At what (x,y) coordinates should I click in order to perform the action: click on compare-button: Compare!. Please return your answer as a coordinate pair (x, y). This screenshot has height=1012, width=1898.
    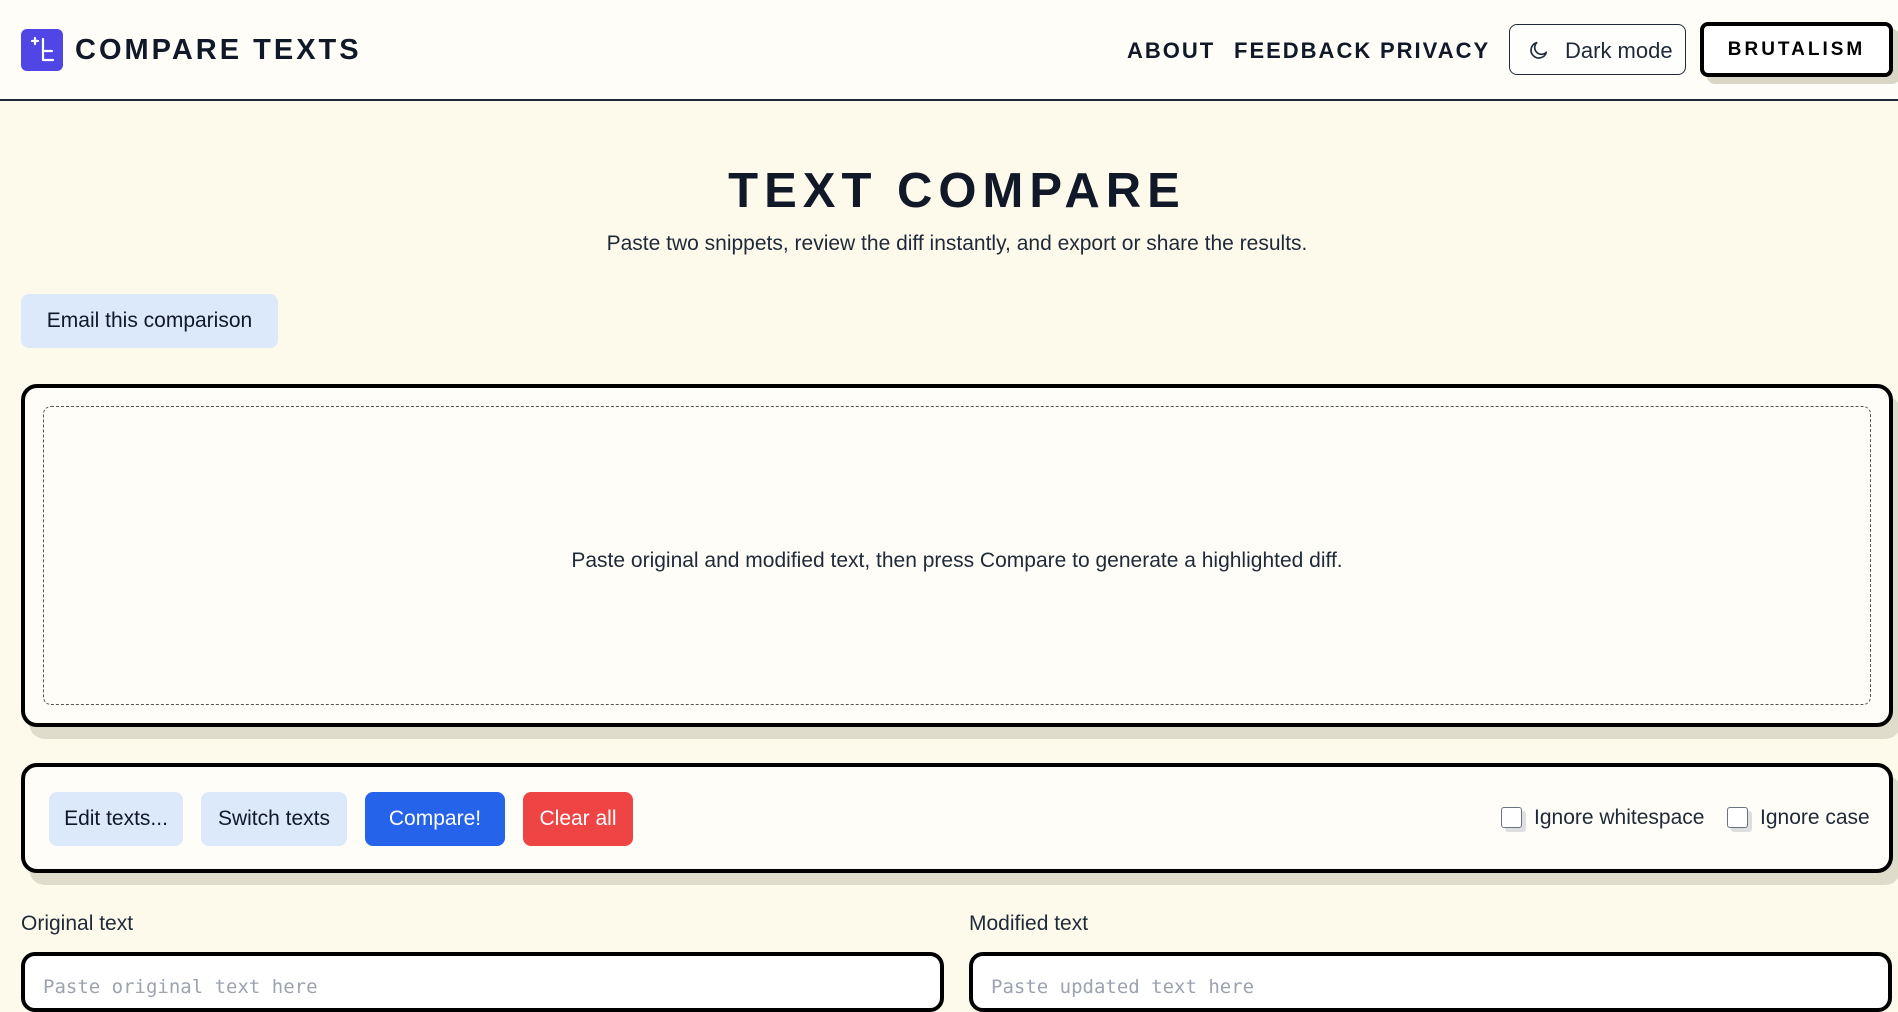
    Looking at the image, I should click on (435, 819).